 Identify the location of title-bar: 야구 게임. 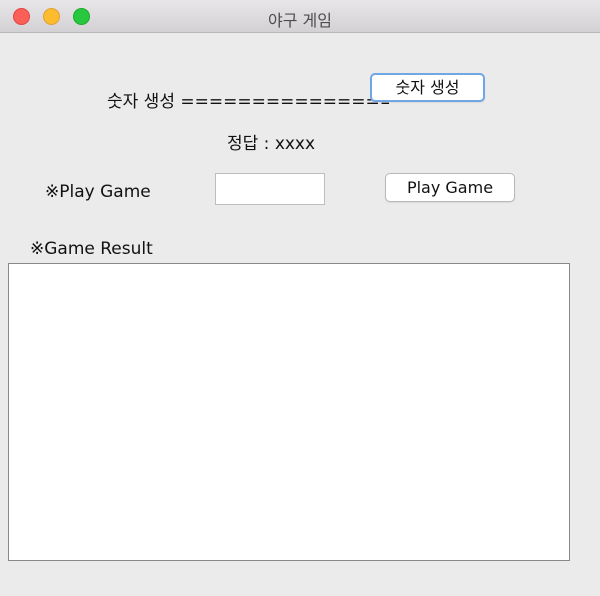
(300, 16).